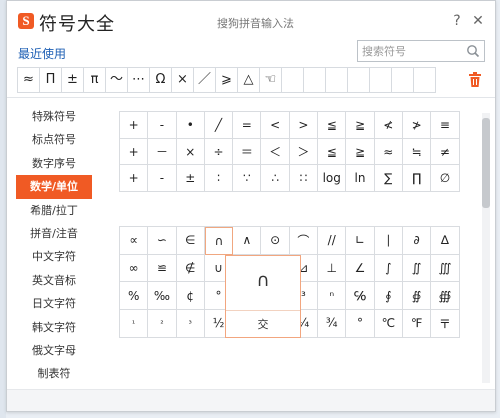  What do you see at coordinates (304, 241) in the screenshot?
I see `symbol-cell: ⌒` at bounding box center [304, 241].